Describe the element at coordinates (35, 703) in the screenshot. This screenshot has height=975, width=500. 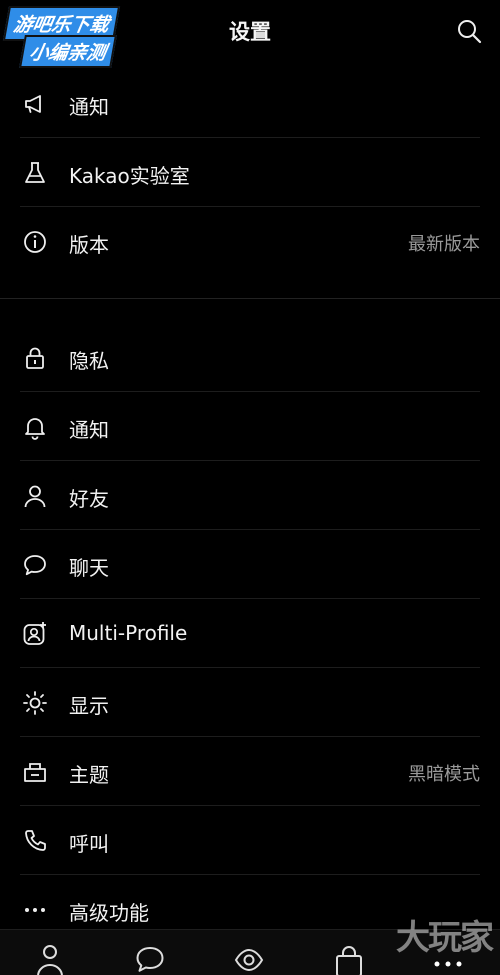
I see `brightness-icon` at that location.